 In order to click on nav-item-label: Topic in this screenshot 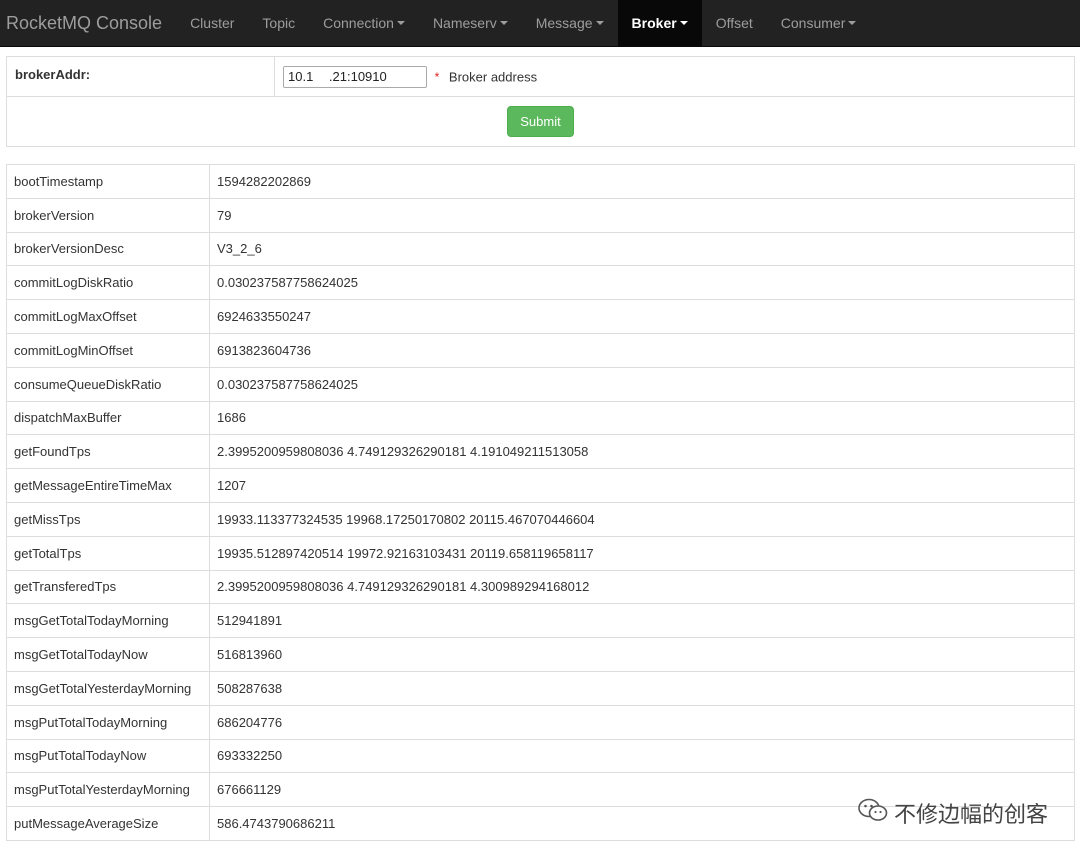, I will do `click(279, 23)`.